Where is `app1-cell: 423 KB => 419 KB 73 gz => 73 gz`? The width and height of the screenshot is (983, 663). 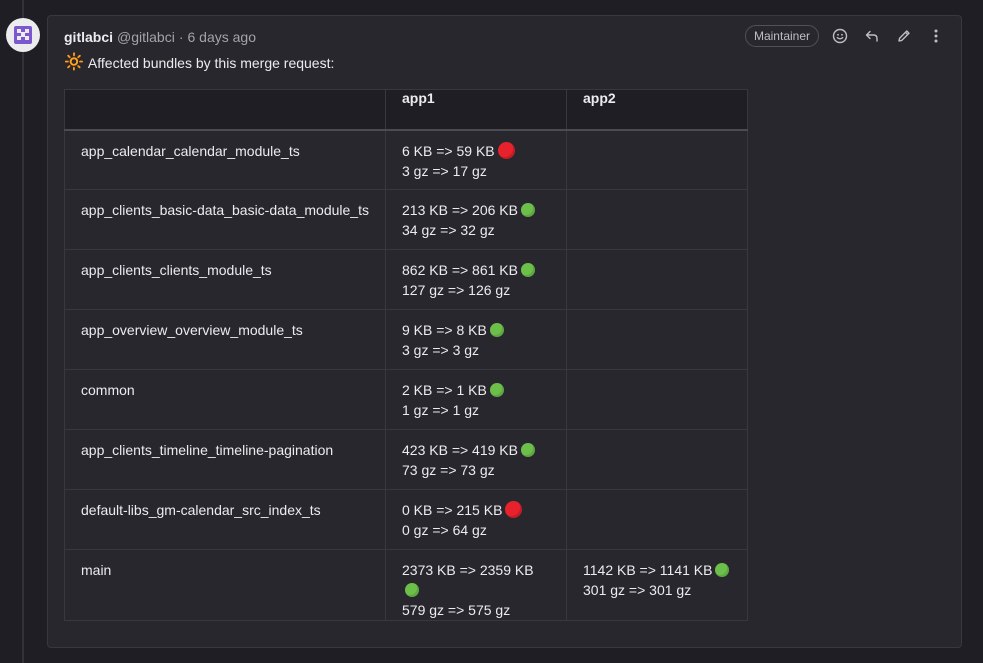
app1-cell: 423 KB => 419 KB 73 gz => 73 gz is located at coordinates (476, 459).